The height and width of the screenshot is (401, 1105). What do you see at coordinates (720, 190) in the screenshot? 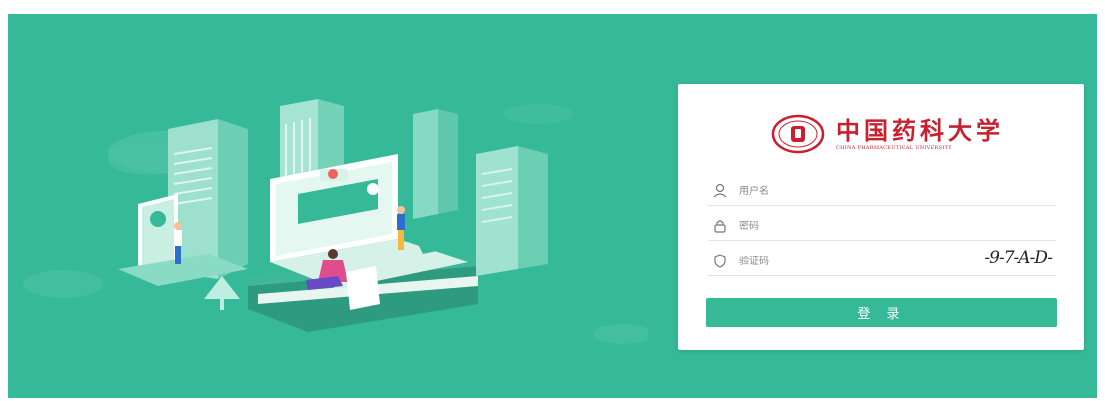
I see `user-icon` at bounding box center [720, 190].